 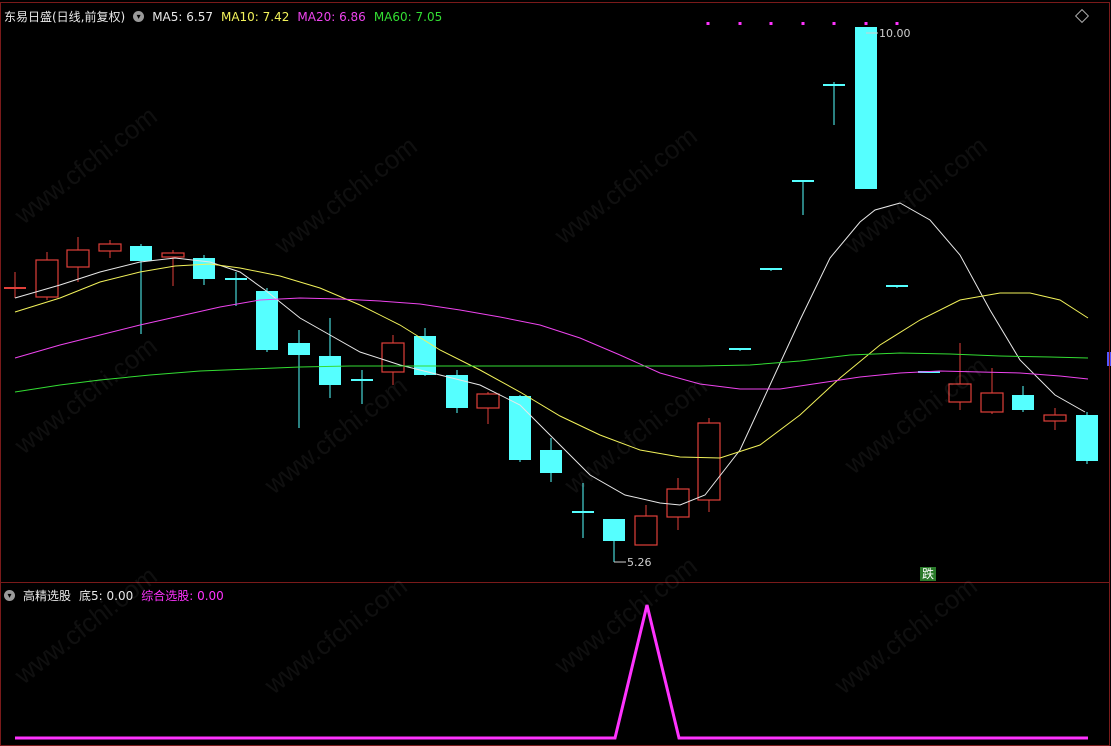 I want to click on signal-dots, so click(x=802, y=23).